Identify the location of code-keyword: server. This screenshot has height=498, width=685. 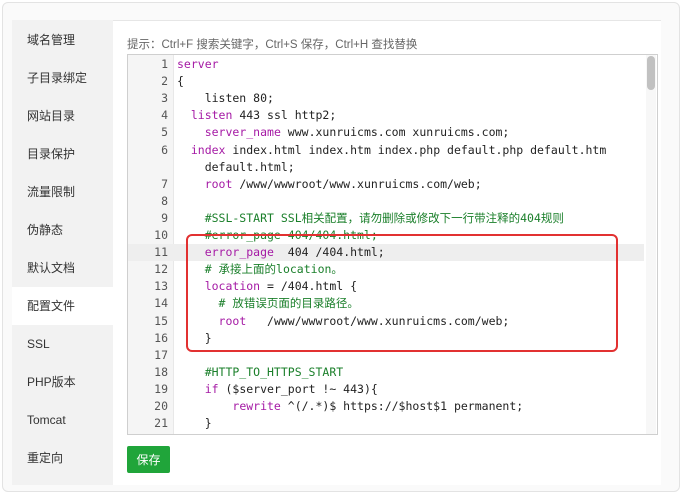
(198, 64).